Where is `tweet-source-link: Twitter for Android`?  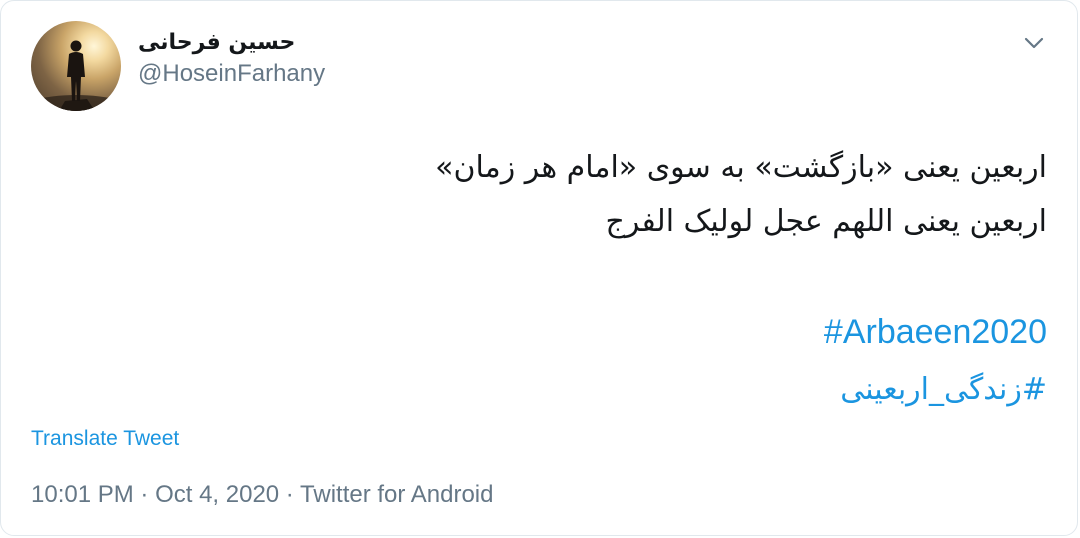
tweet-source-link: Twitter for Android is located at coordinates (396, 494).